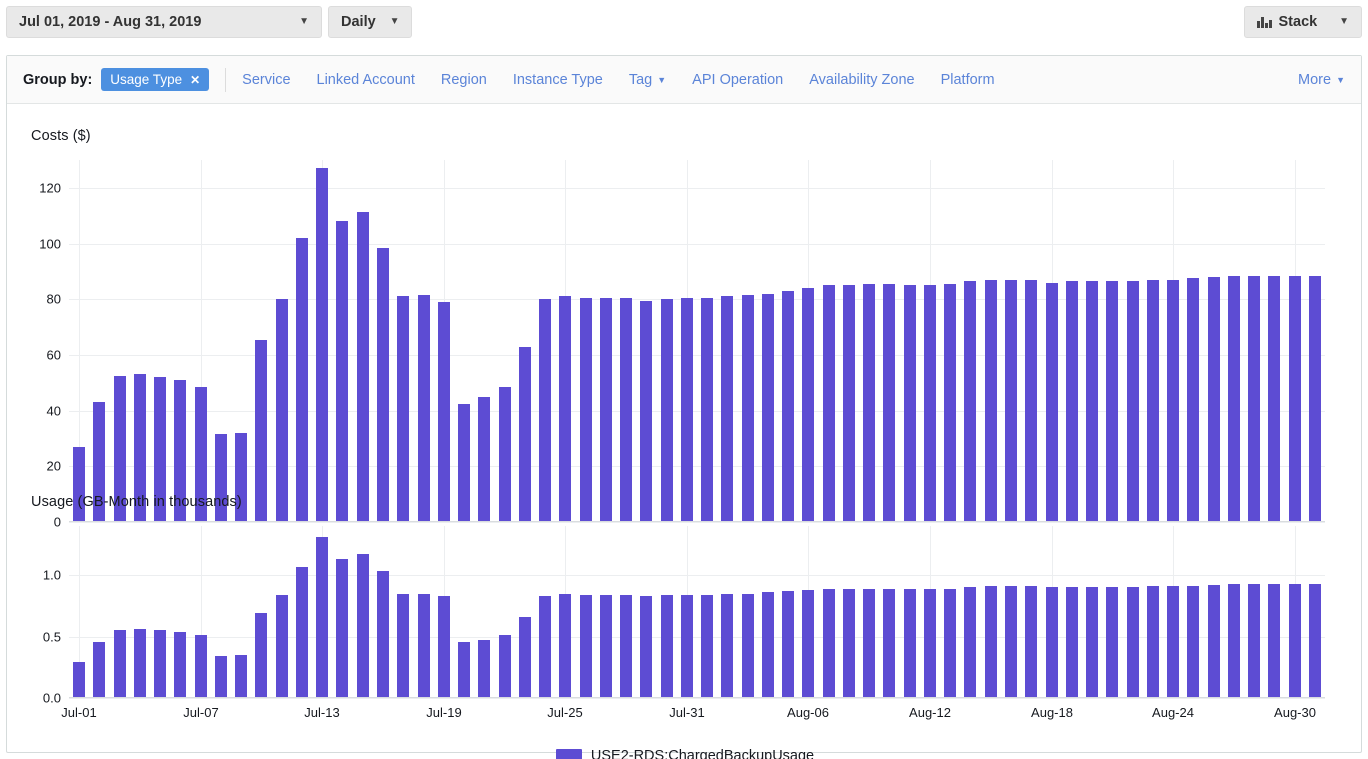  Describe the element at coordinates (464, 80) in the screenshot. I see `group-by-option-region: Region` at that location.